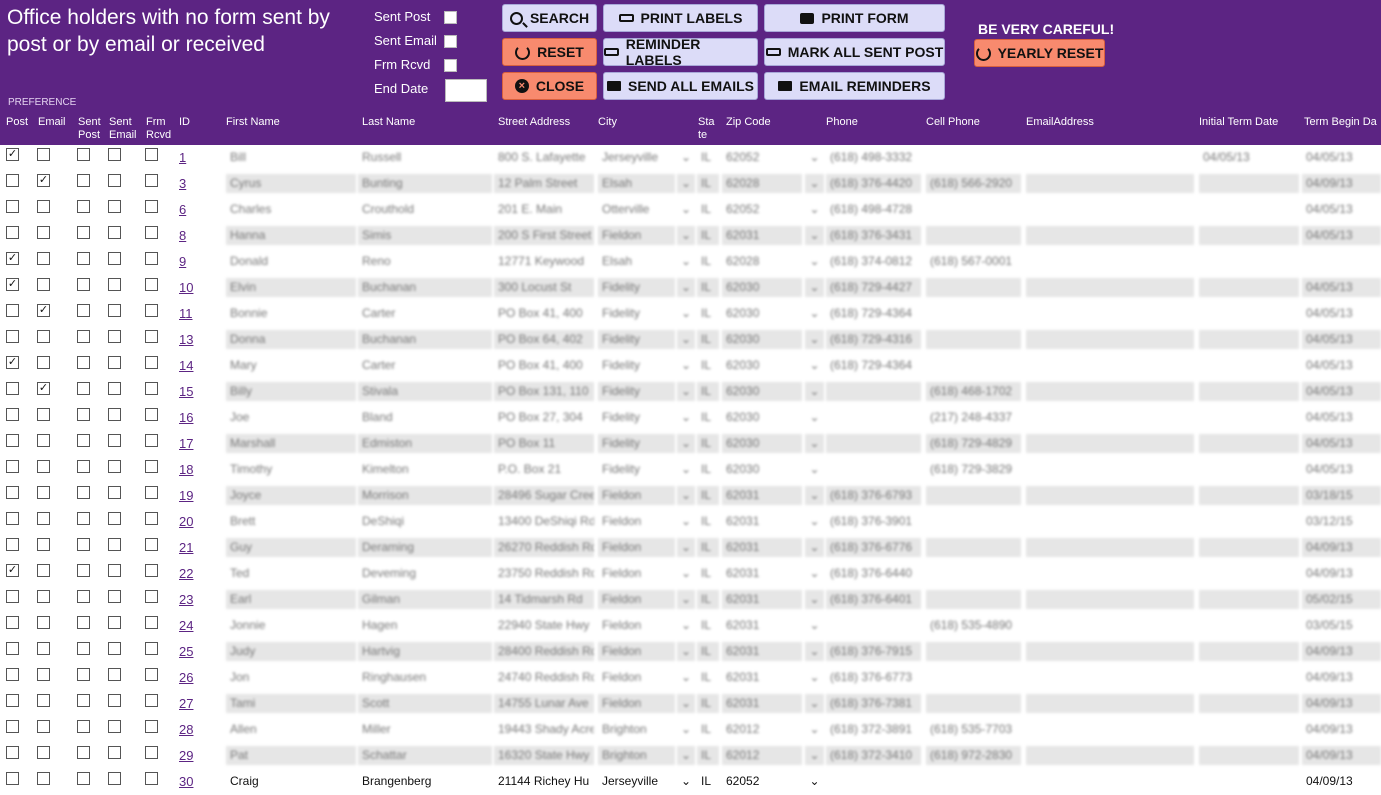 Image resolution: width=1381 pixels, height=795 pixels. What do you see at coordinates (425, 261) in the screenshot?
I see `last-name-cell: Reno` at bounding box center [425, 261].